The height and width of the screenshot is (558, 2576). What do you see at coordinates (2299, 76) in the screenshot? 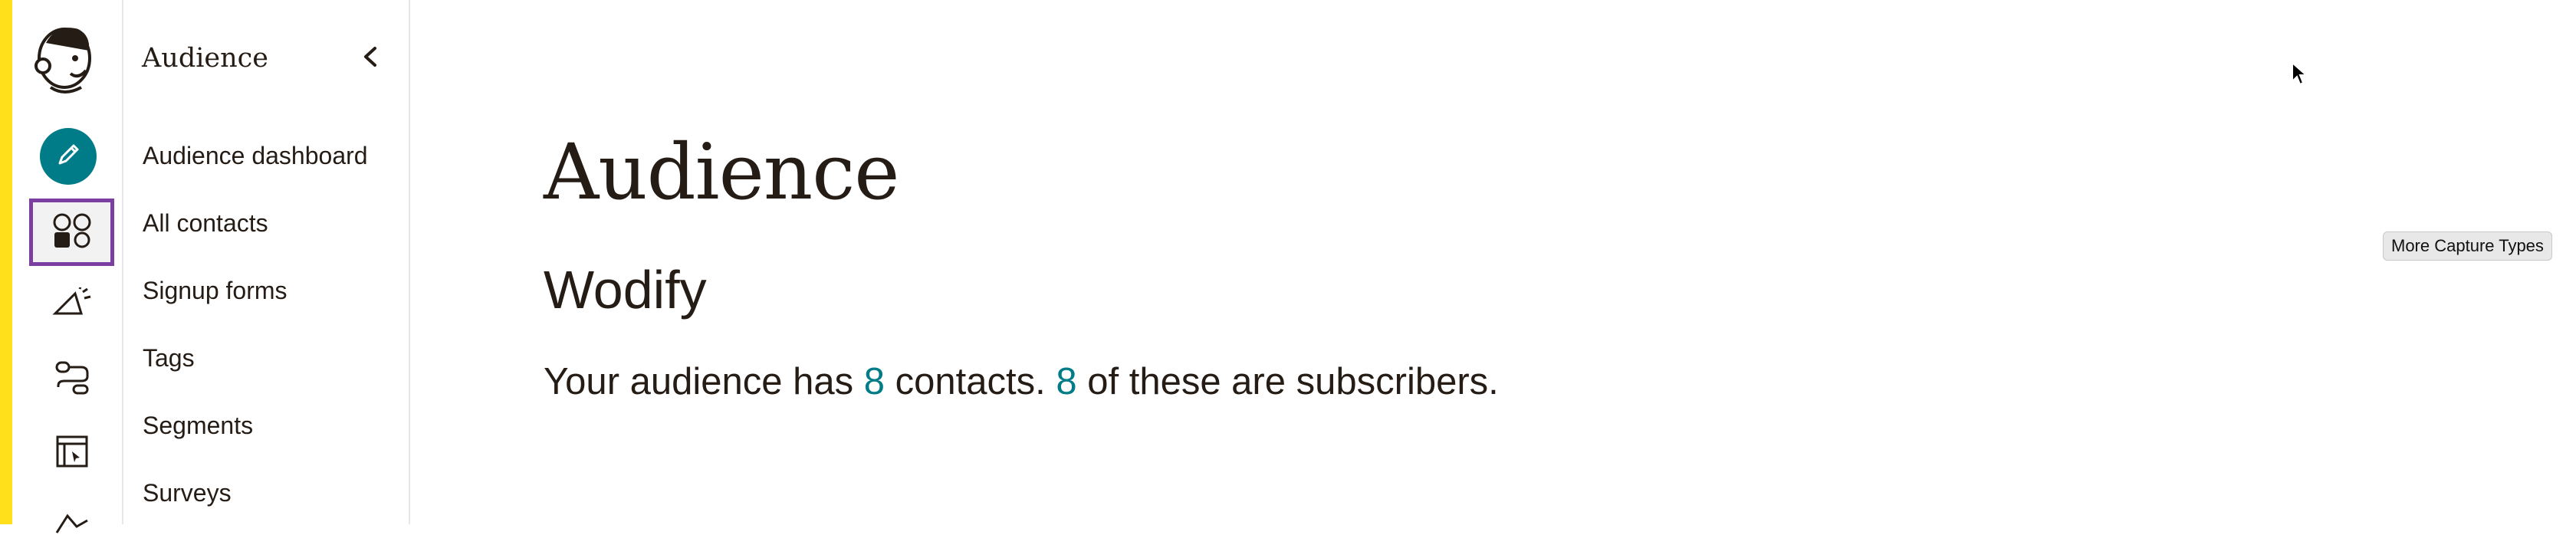
I see `mouse-cursor-icon` at bounding box center [2299, 76].